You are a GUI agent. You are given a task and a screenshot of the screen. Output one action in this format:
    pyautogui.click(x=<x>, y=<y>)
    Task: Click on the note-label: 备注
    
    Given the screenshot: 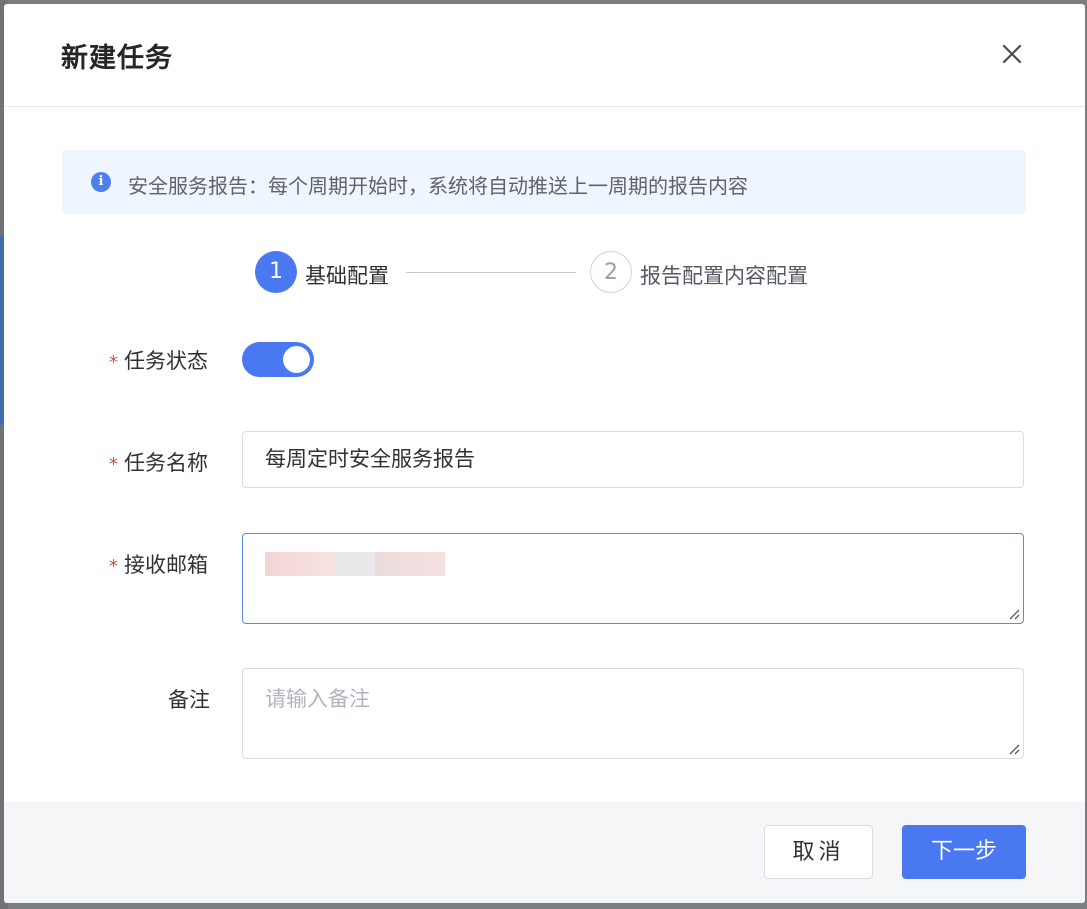 What is the action you would take?
    pyautogui.click(x=189, y=700)
    